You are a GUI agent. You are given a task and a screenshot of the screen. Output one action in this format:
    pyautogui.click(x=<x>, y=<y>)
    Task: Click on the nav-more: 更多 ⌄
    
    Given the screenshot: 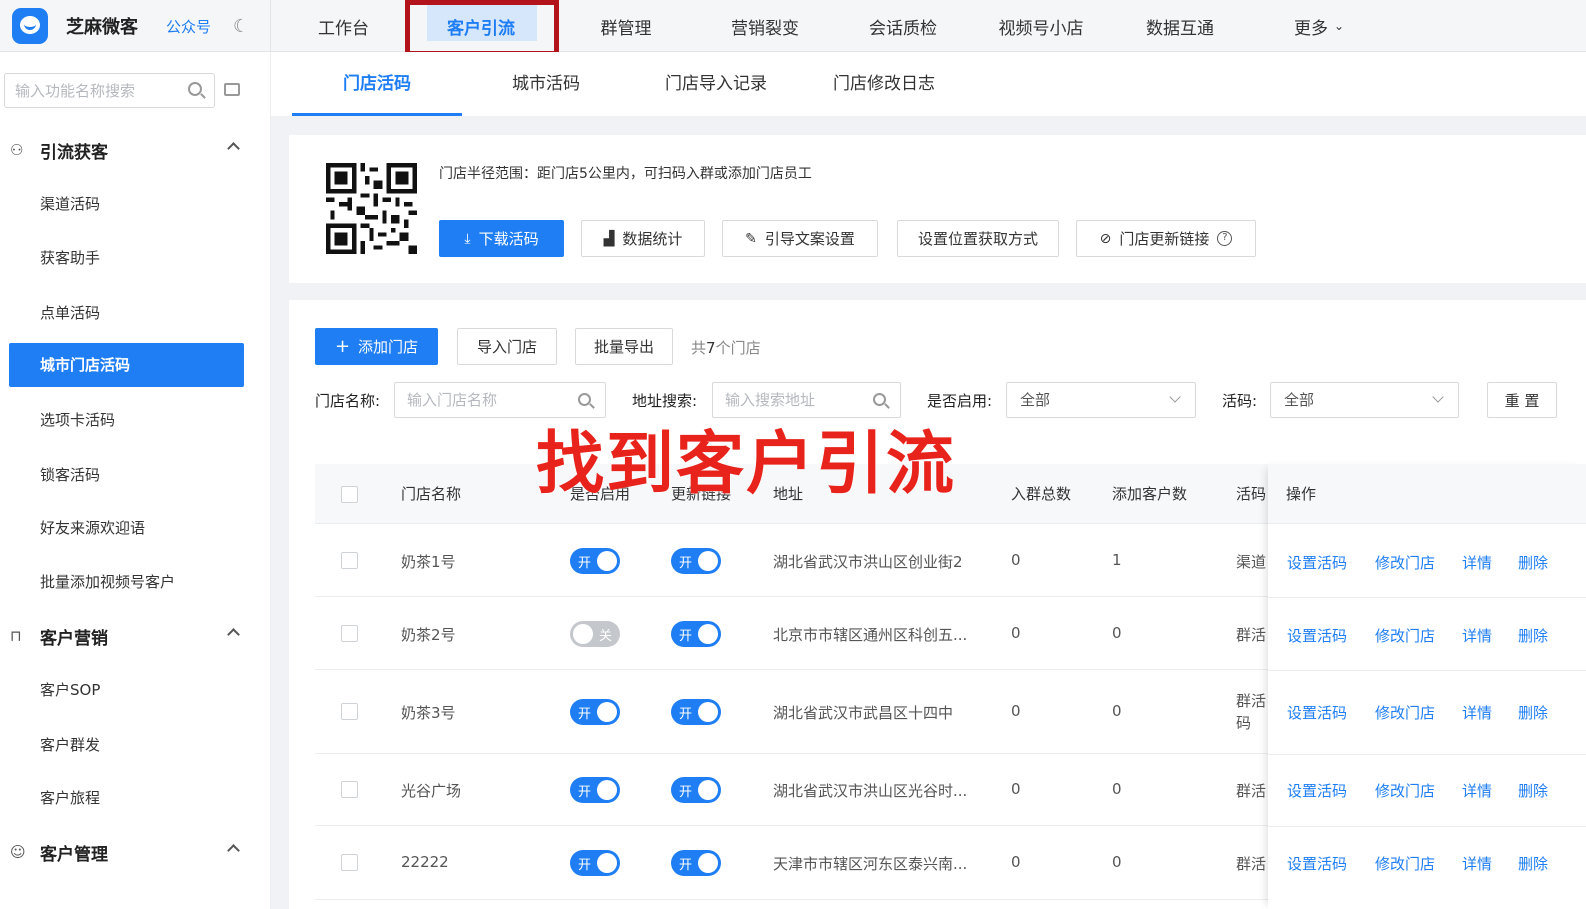 What is the action you would take?
    pyautogui.click(x=1319, y=26)
    